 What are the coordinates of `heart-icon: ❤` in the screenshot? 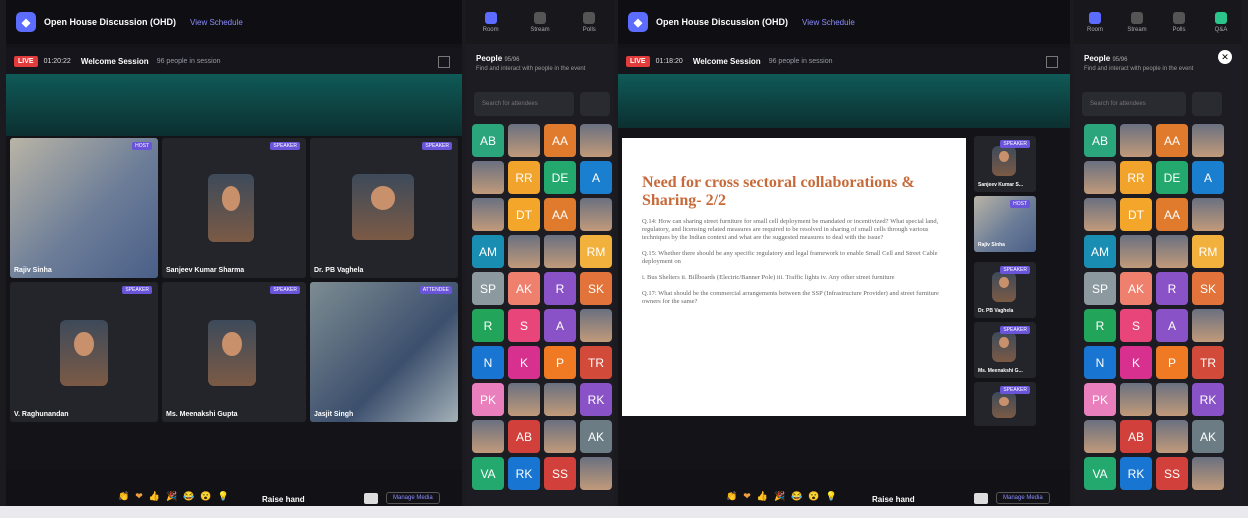 It's located at (747, 496).